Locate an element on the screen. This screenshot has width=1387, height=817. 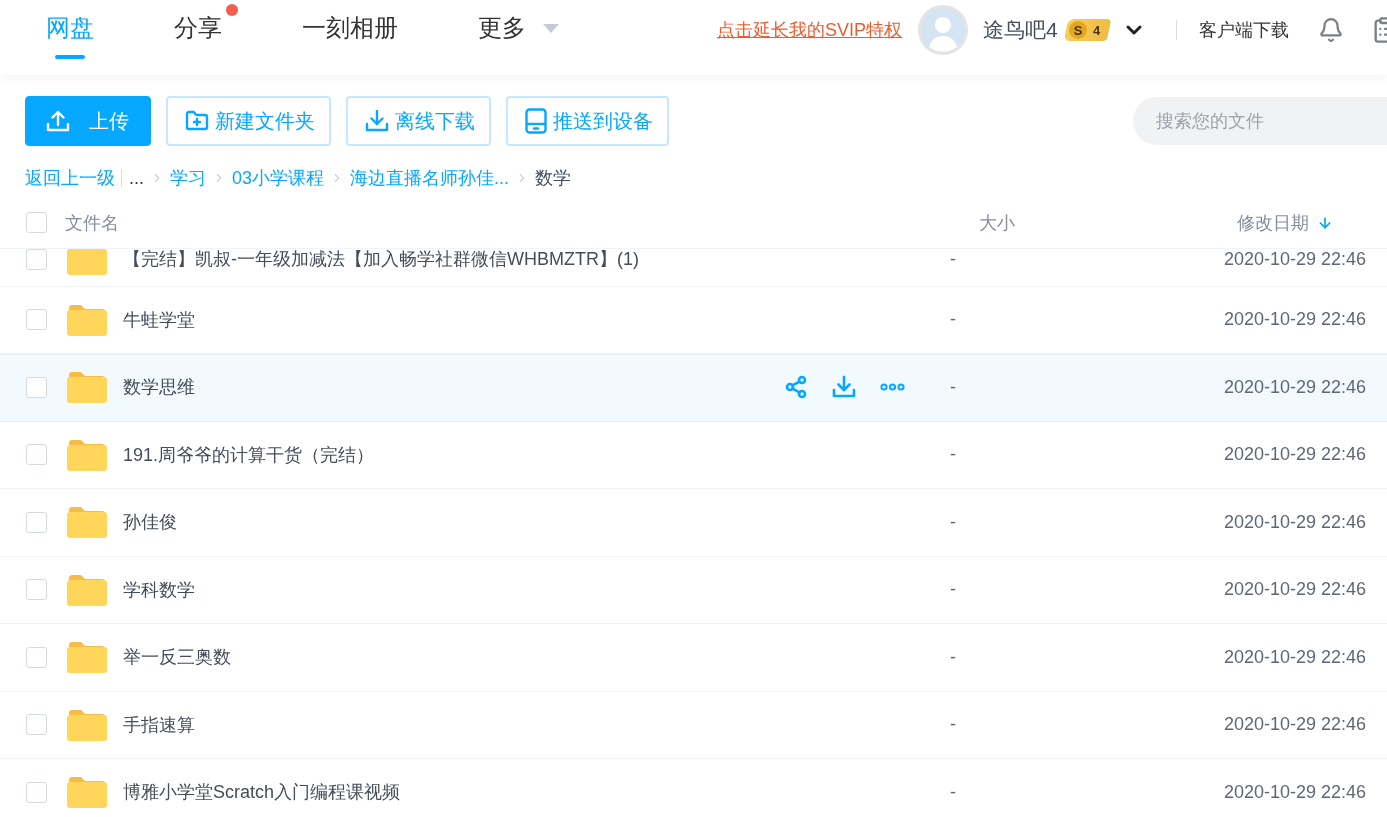
nav-tab: 更多 is located at coordinates (518, 29).